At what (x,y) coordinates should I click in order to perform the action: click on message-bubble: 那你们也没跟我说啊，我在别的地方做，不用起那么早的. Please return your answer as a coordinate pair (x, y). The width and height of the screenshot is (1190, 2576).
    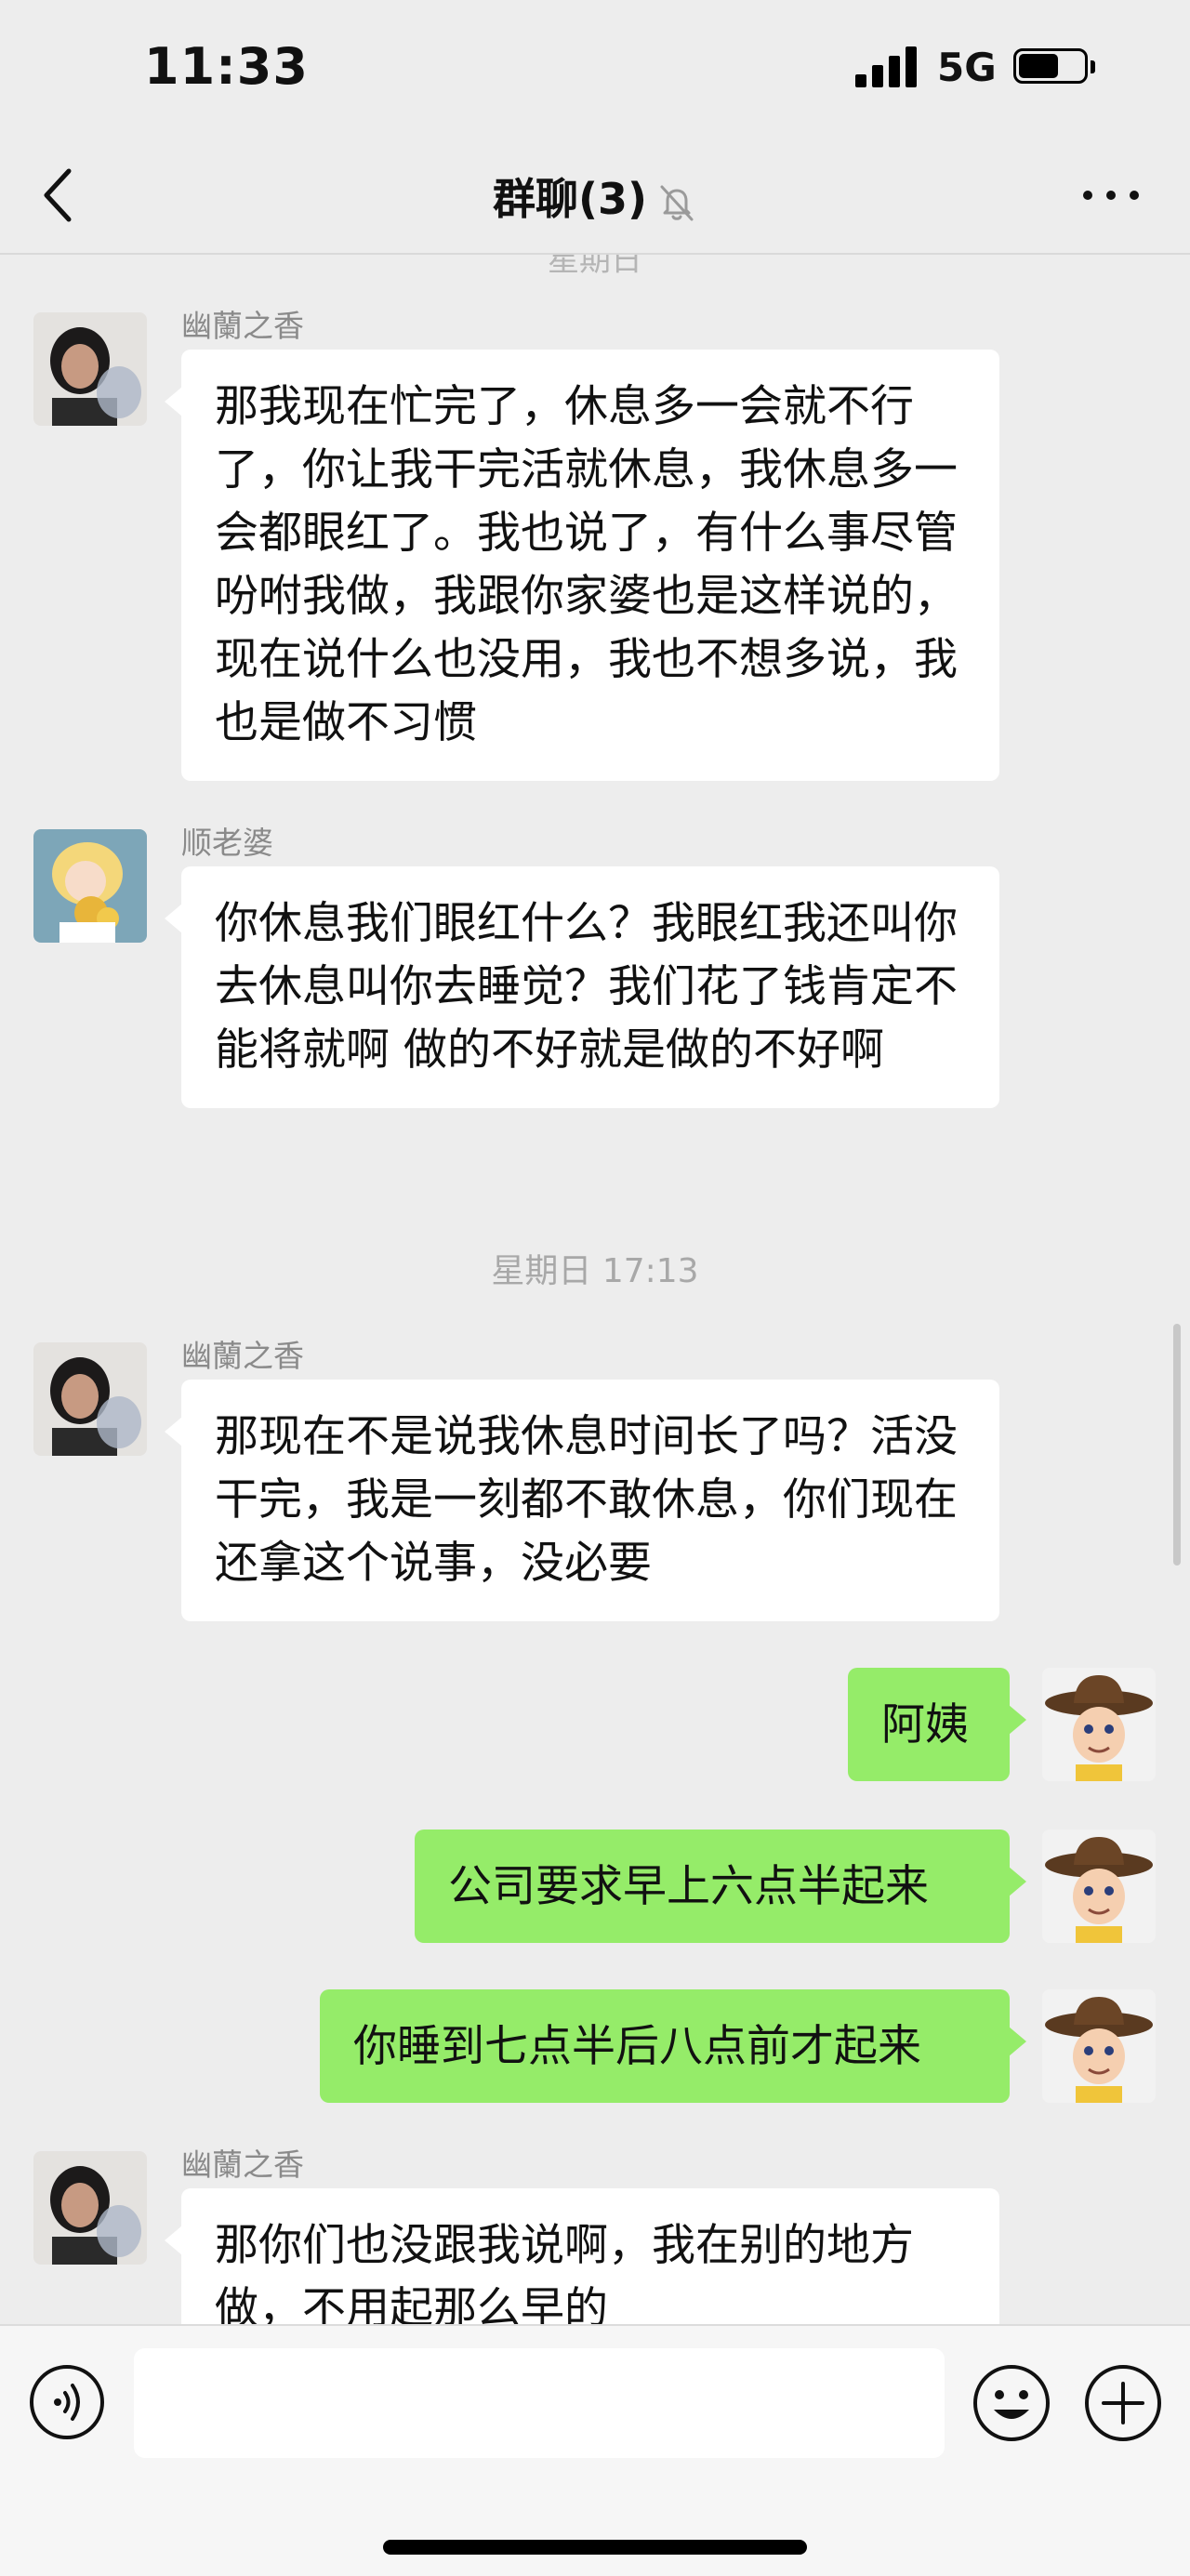
    Looking at the image, I should click on (582, 2256).